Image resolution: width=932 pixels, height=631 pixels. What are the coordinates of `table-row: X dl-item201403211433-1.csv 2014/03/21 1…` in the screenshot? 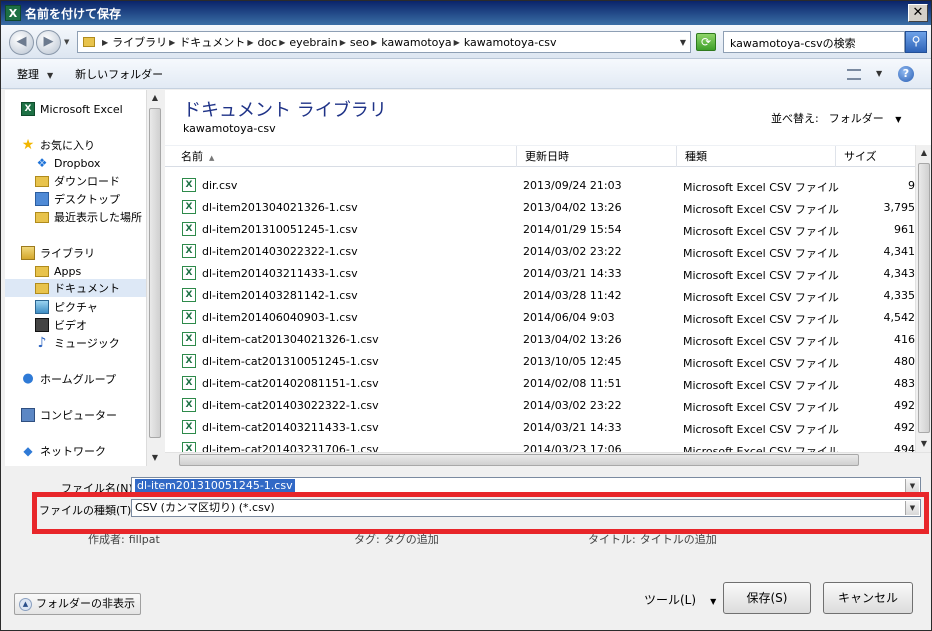 It's located at (540, 273).